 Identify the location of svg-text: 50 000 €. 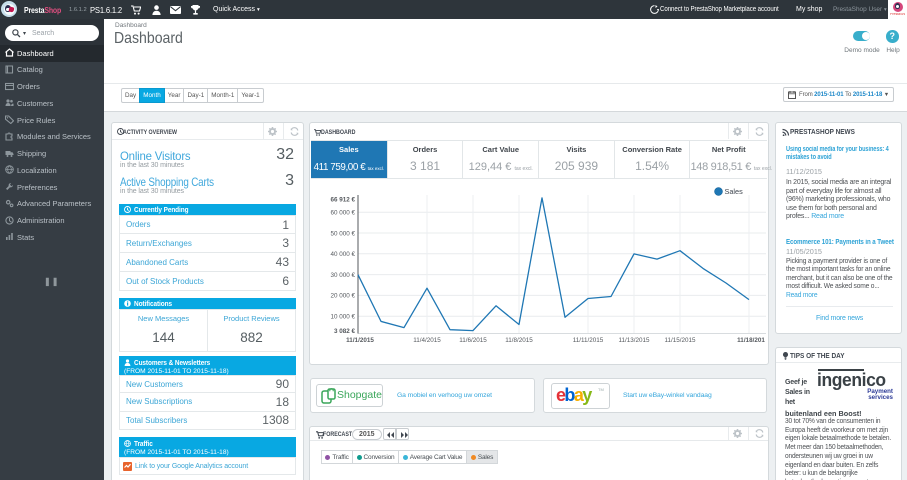
(342, 233).